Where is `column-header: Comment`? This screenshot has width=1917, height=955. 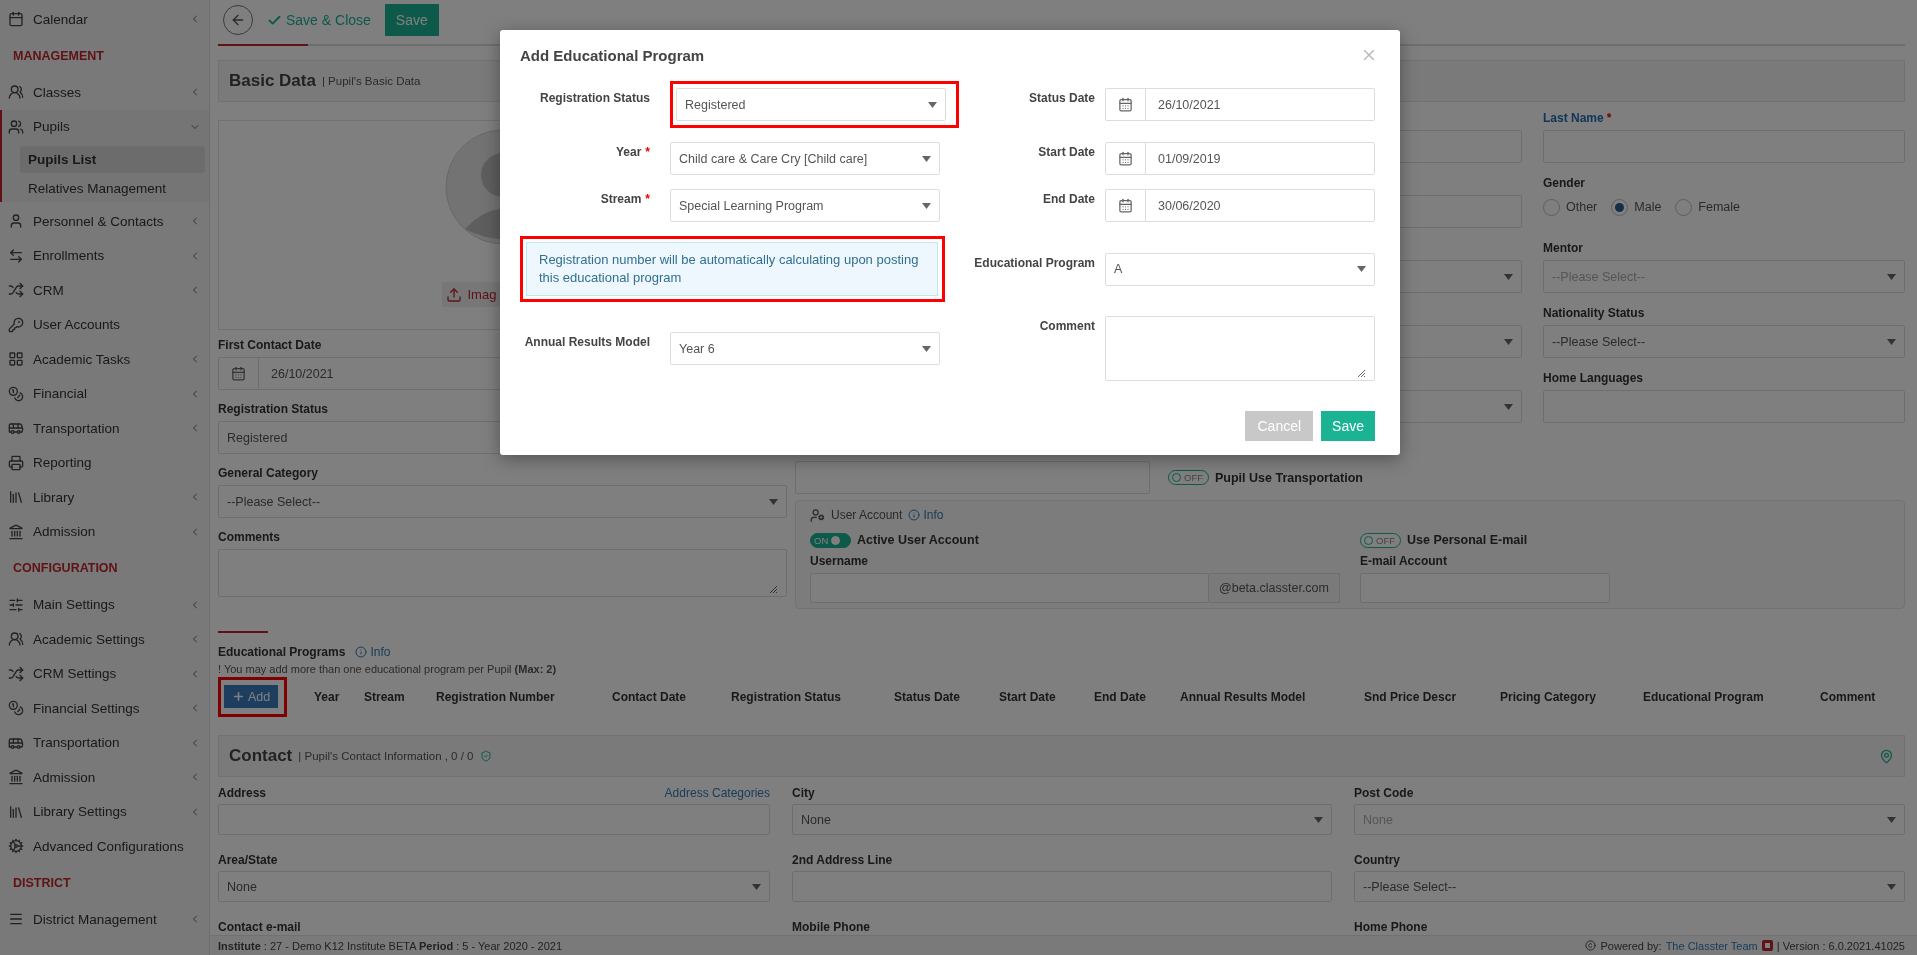
column-header: Comment is located at coordinates (1848, 697).